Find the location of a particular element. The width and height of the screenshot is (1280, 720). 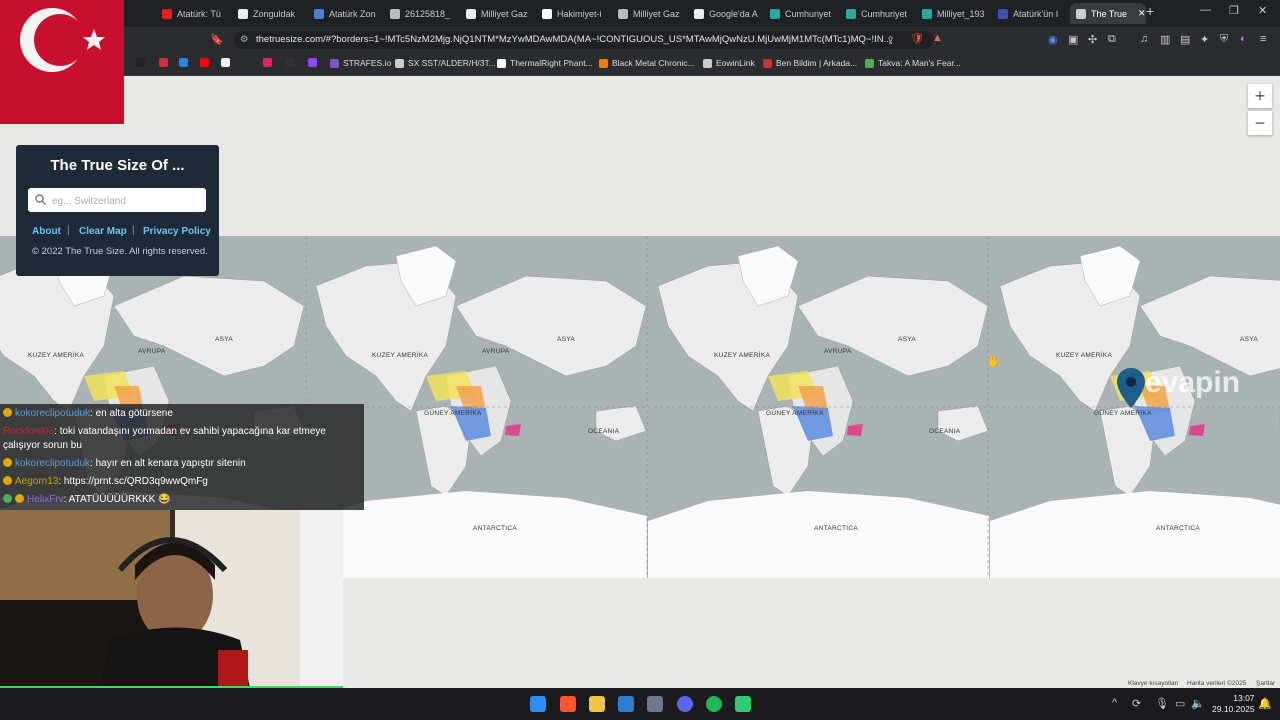

brave-app-icon is located at coordinates (568, 704).